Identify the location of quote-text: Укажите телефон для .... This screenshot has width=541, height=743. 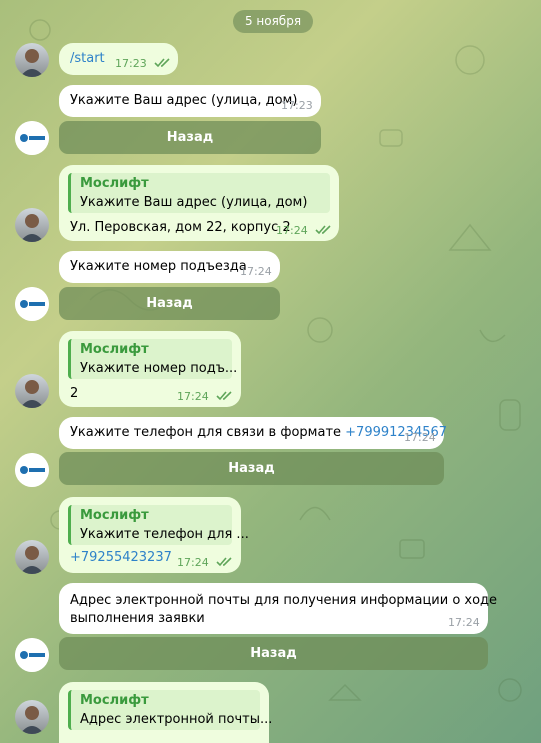
(164, 534).